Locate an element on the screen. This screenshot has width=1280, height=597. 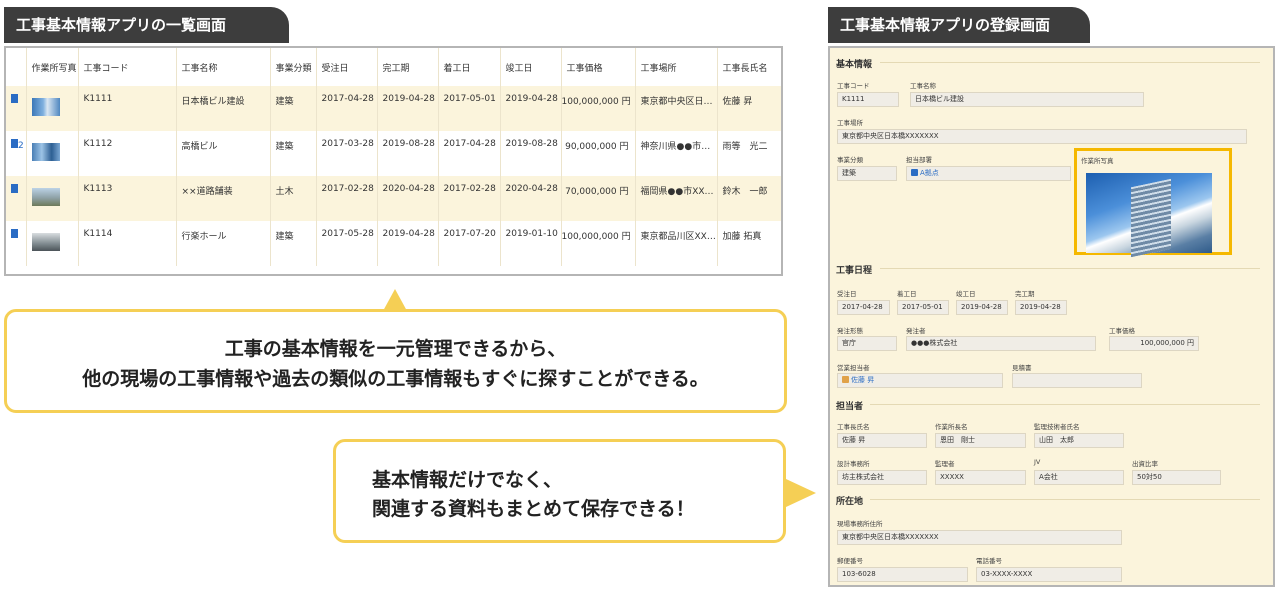
cell-manager: 雨等 光二 is located at coordinates (749, 153).